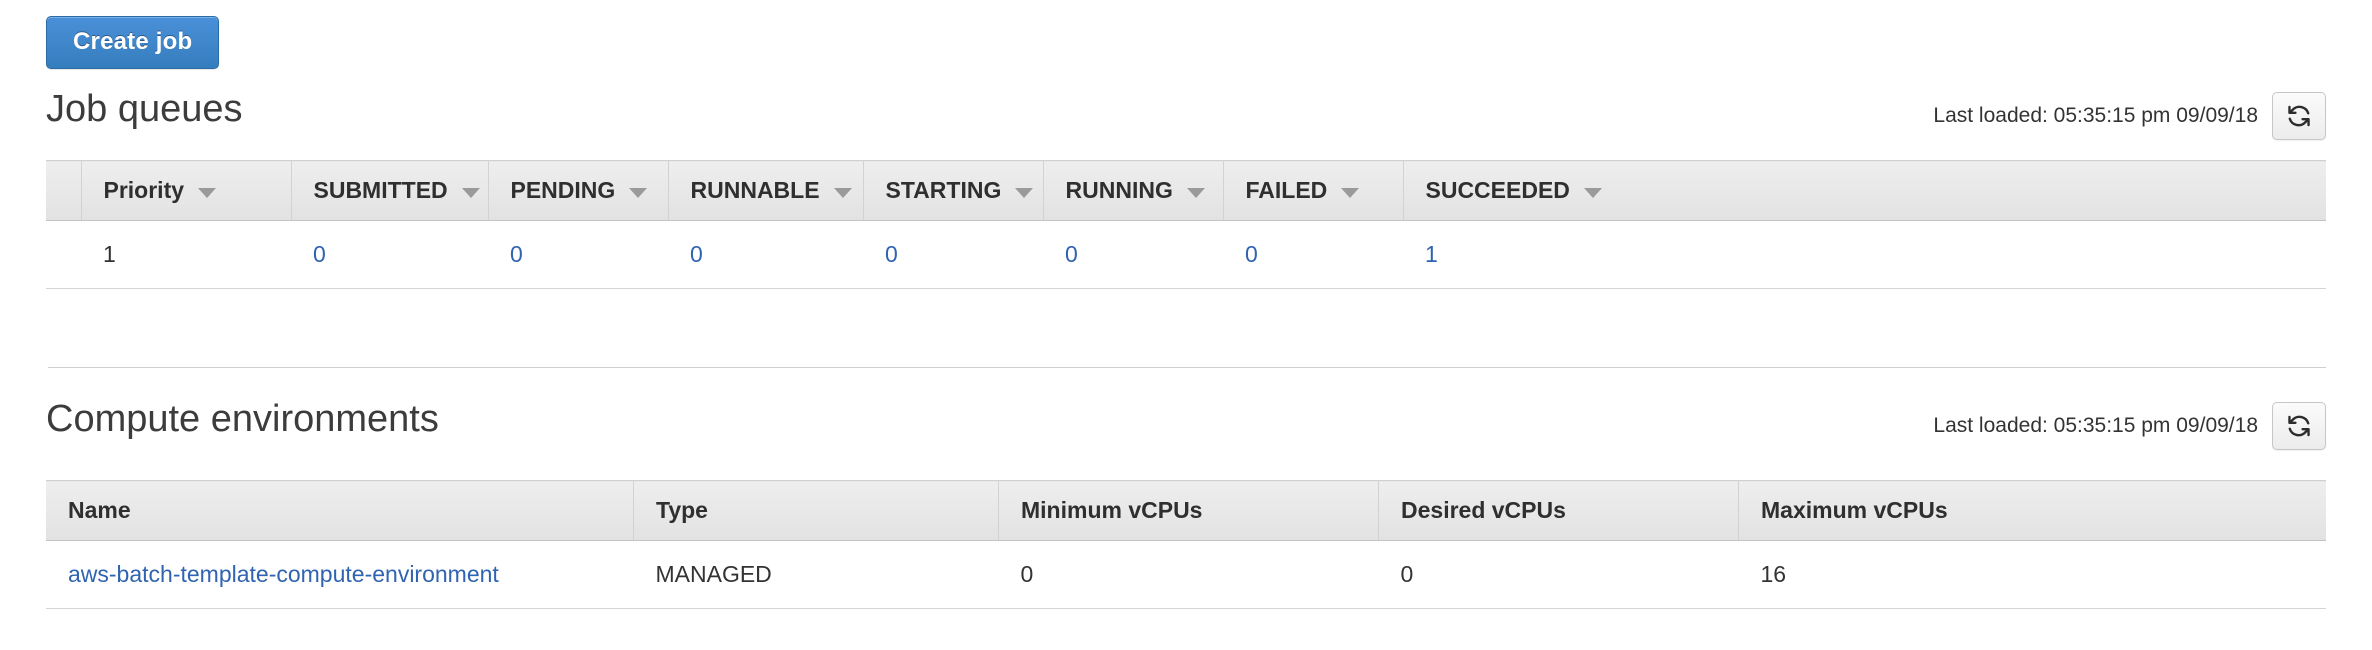 This screenshot has width=2372, height=650. I want to click on column-header-type-label: Type, so click(682, 510).